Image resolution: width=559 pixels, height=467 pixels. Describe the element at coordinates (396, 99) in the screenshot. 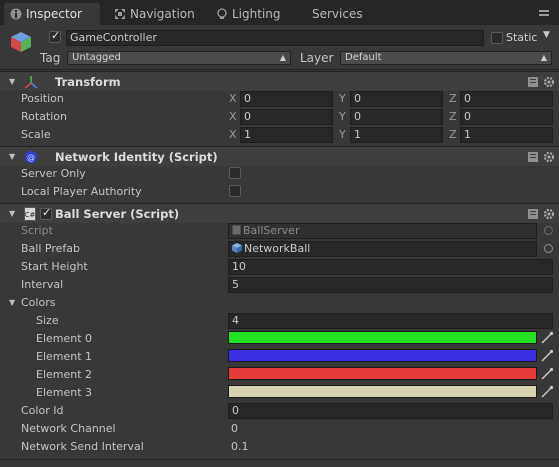

I see `position-y-input: 0` at that location.